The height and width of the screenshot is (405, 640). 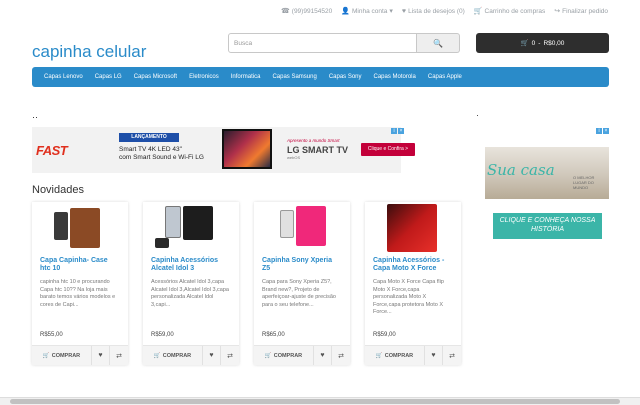 I want to click on nav-item-lenovo: Capas Lenovo, so click(x=63, y=77).